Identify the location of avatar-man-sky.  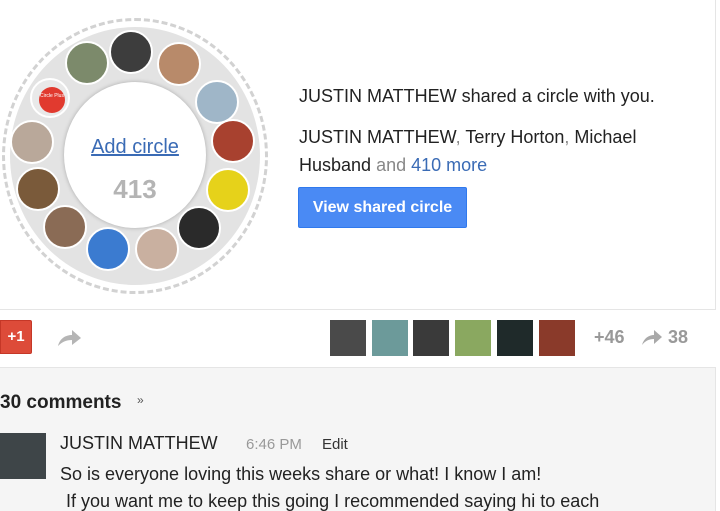
(217, 102).